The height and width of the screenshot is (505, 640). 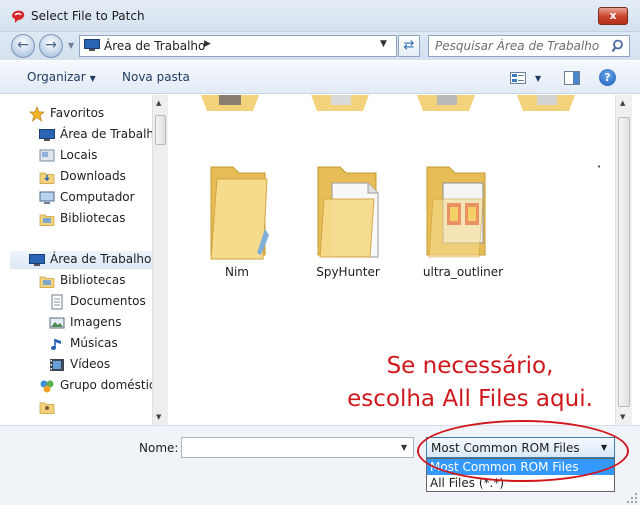 I want to click on app-icon, so click(x=18, y=16).